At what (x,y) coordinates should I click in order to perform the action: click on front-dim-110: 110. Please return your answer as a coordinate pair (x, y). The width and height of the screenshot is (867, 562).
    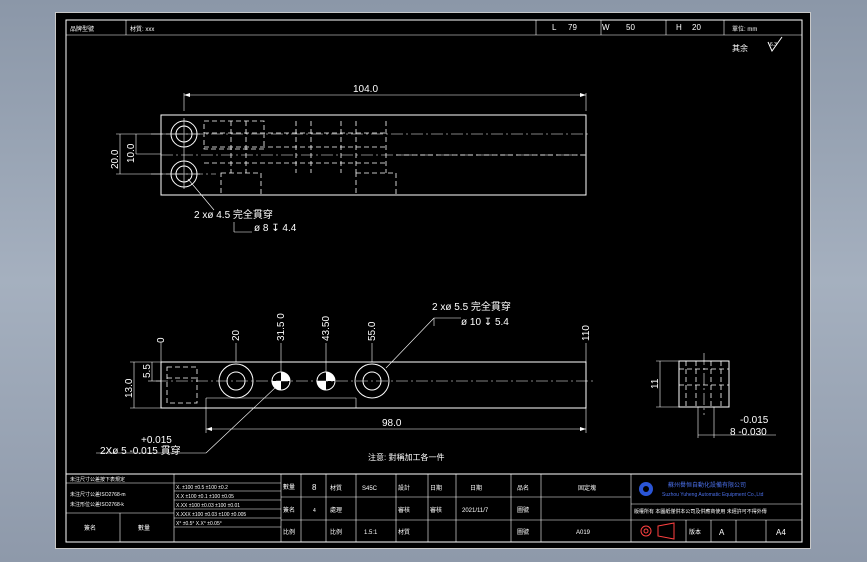
    Looking at the image, I should click on (586, 333).